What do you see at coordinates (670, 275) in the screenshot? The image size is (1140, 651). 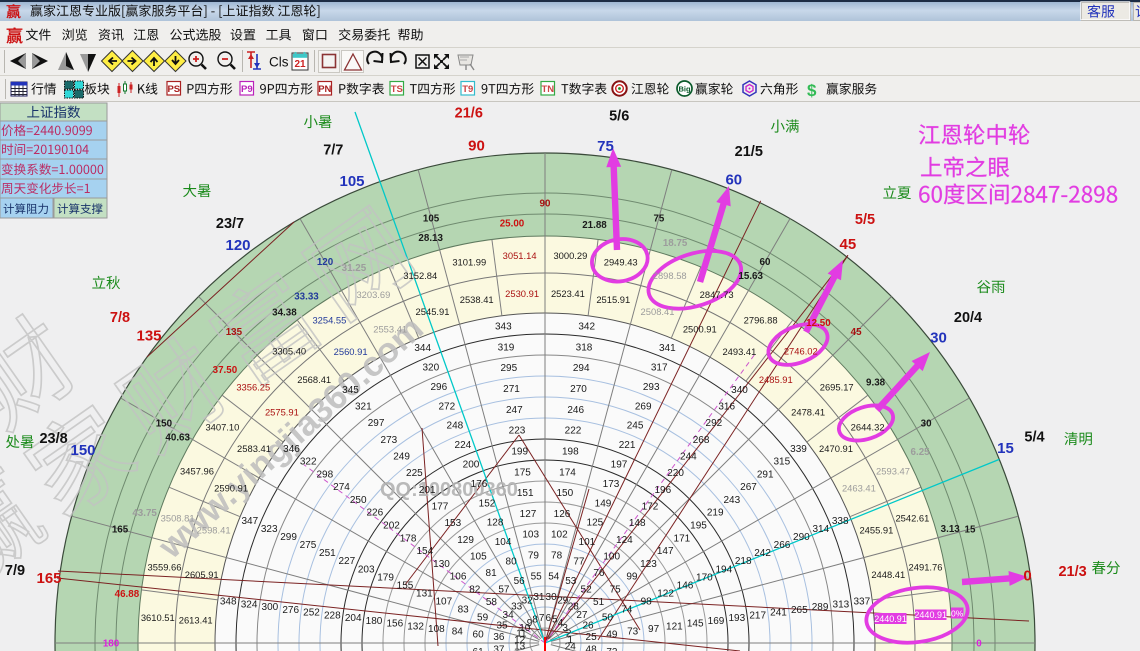 I see `svg-text: 2898.58` at bounding box center [670, 275].